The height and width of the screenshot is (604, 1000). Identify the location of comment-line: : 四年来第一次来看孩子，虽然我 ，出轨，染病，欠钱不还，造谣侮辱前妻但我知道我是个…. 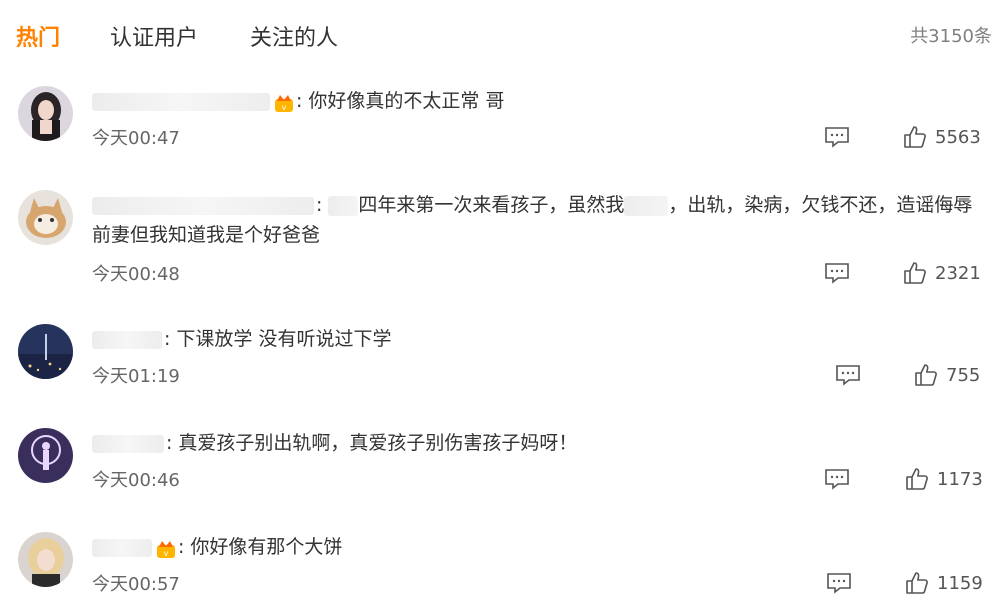
(541, 220).